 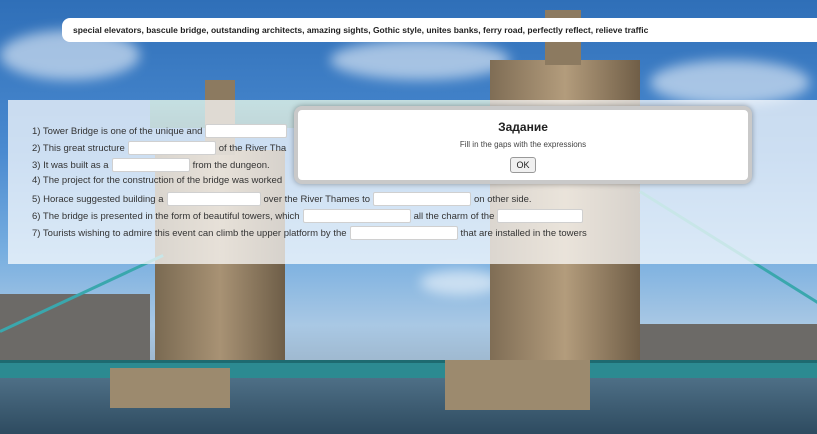 I want to click on sentence-text: of the River Tha, so click(x=252, y=148).